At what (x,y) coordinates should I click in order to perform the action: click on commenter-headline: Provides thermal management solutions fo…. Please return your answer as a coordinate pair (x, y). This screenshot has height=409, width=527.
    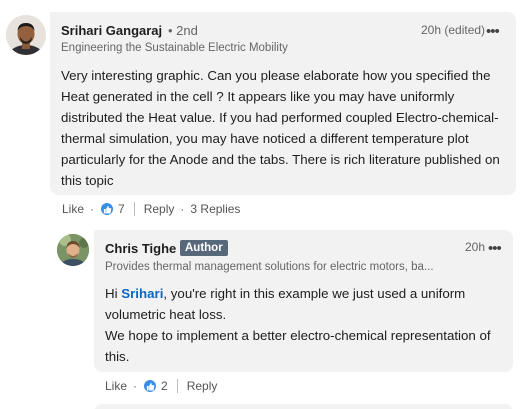
    Looking at the image, I should click on (269, 267).